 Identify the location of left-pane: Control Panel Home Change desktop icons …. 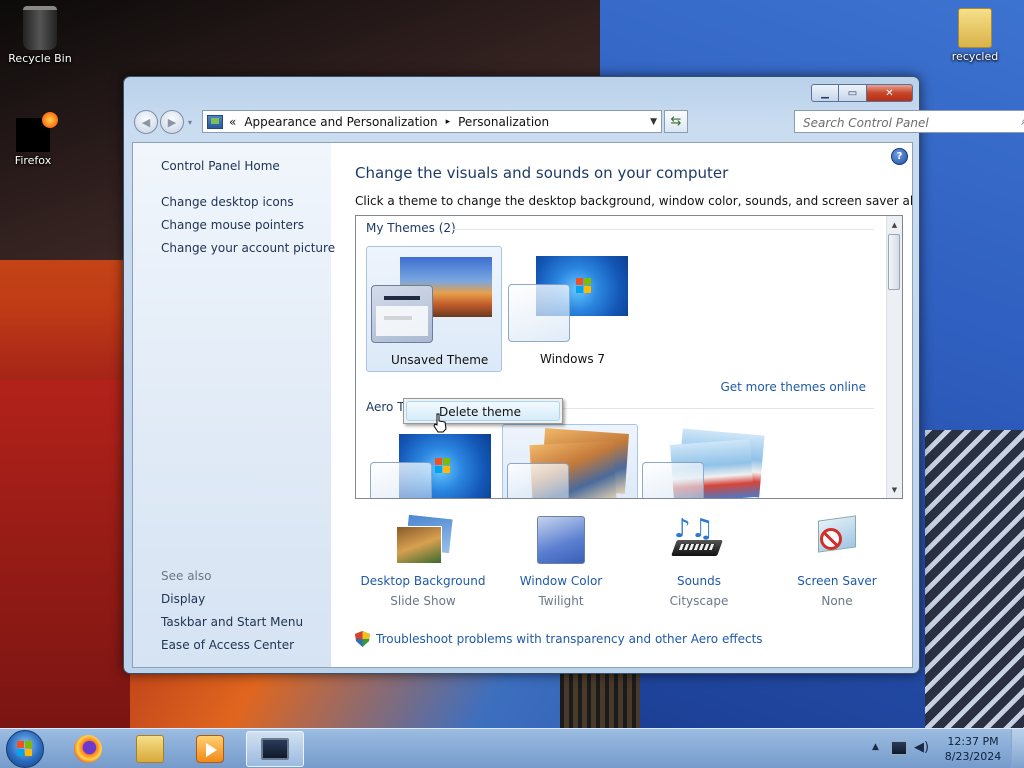
(234, 405).